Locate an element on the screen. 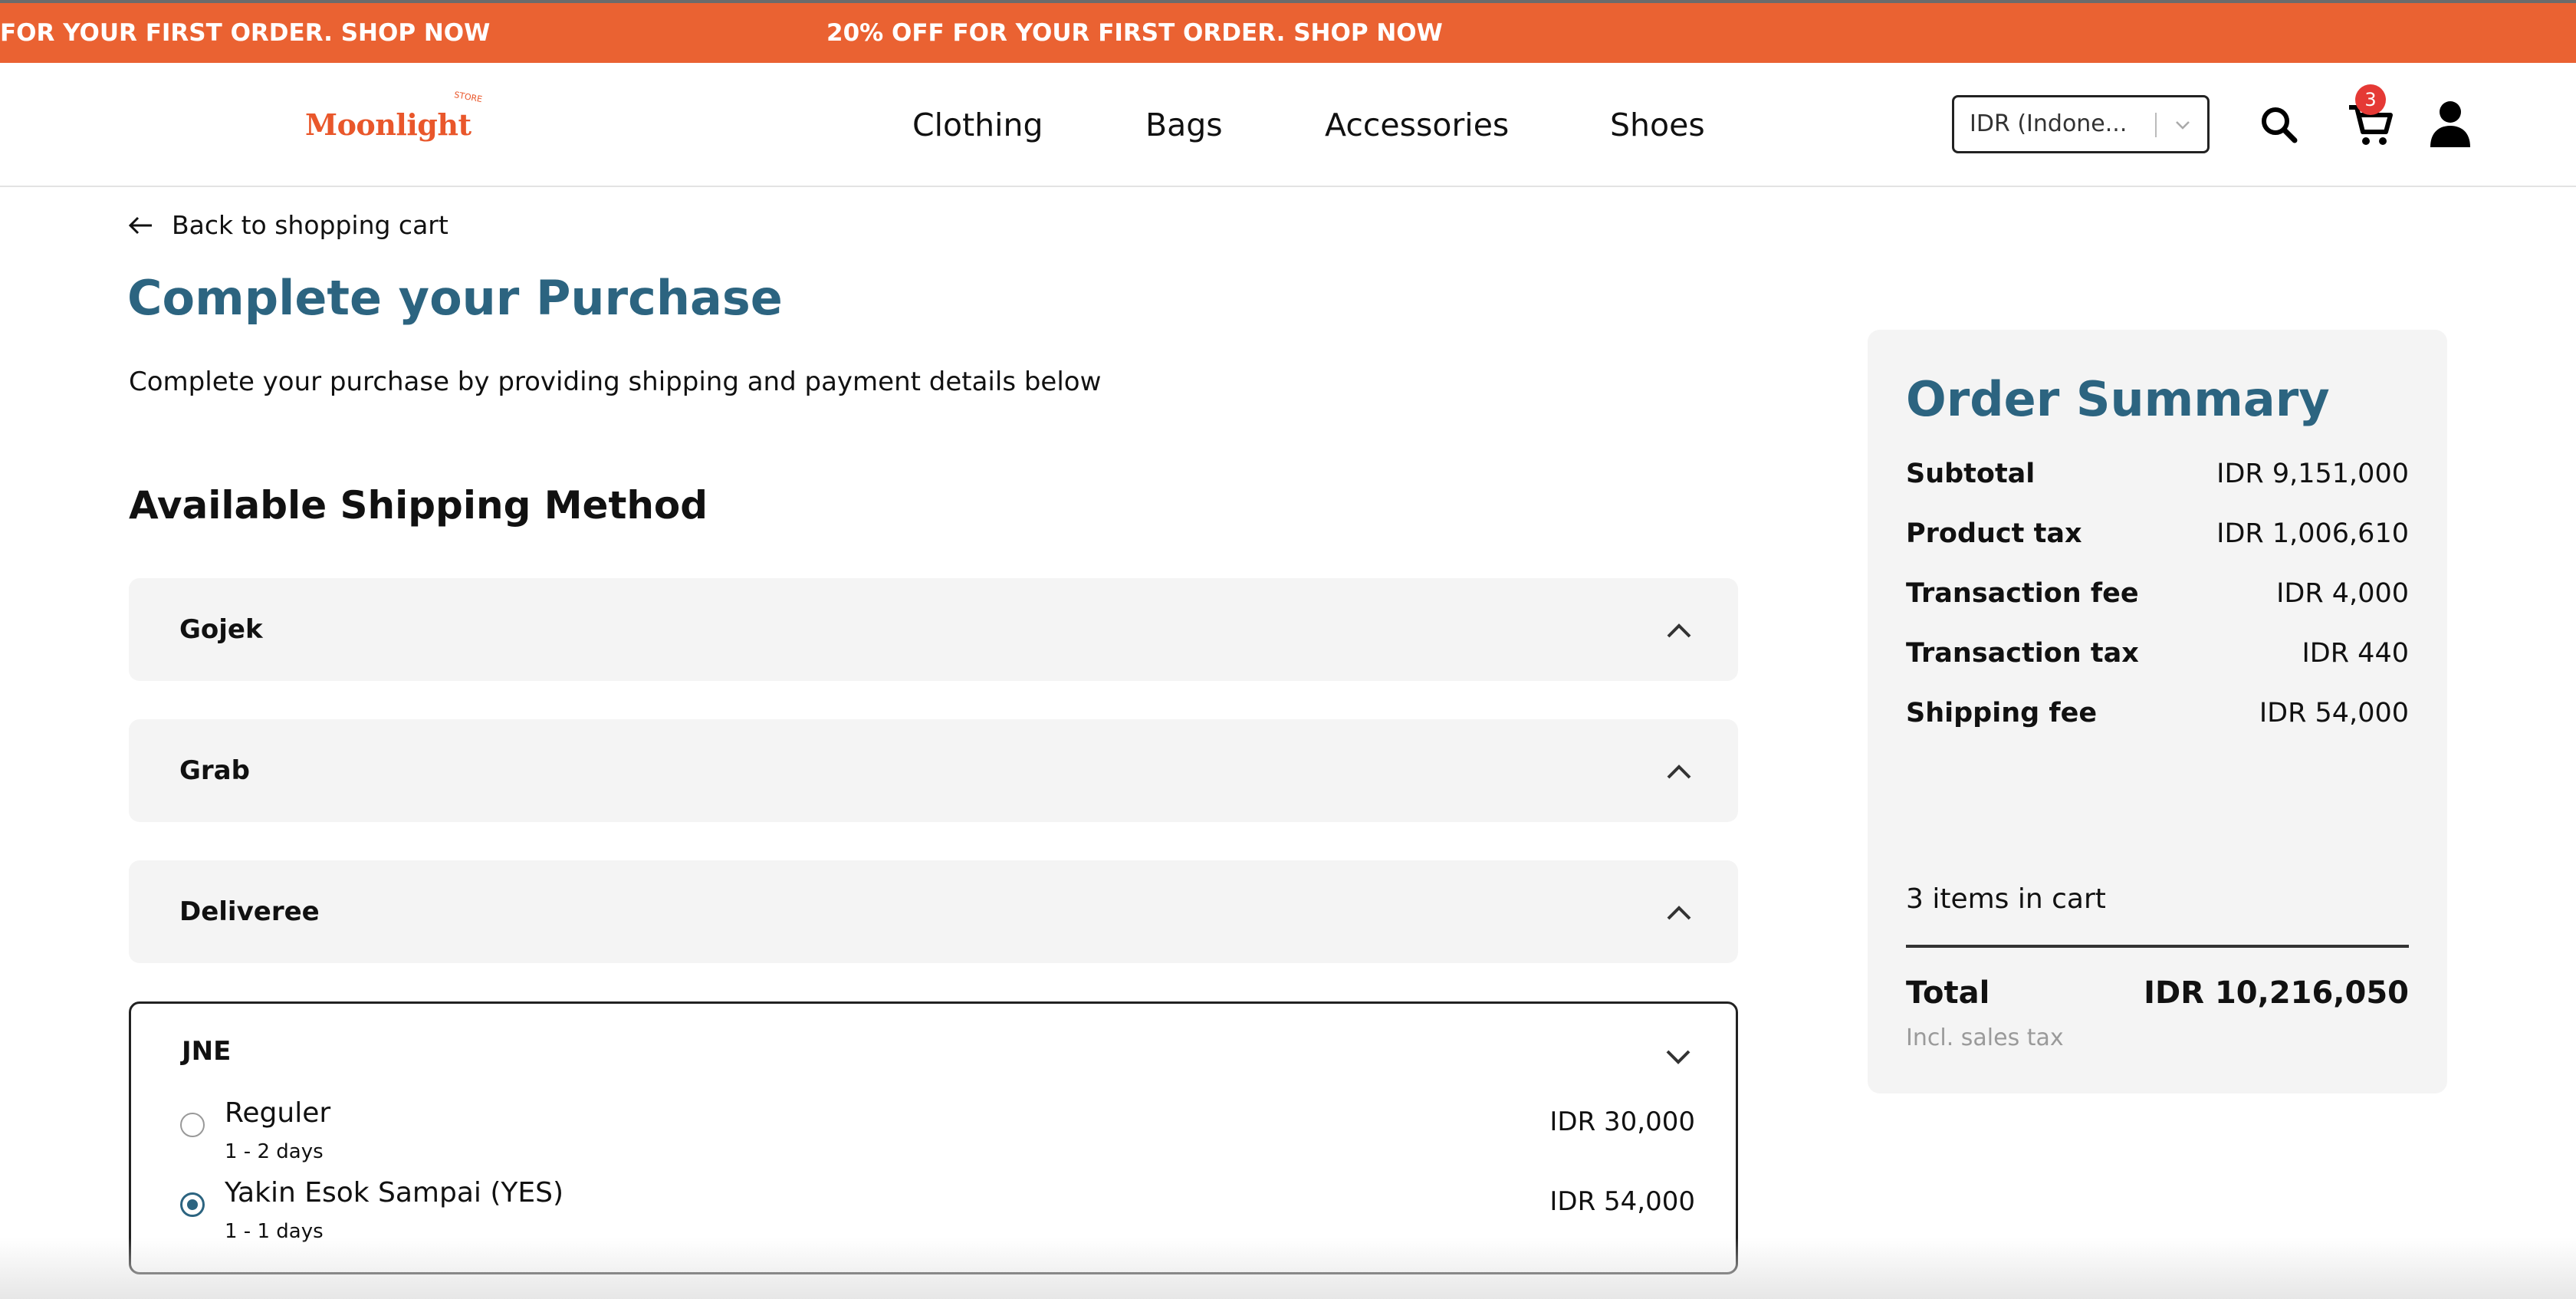 This screenshot has width=2576, height=1299. shipping-method-name: JNE is located at coordinates (207, 1051).